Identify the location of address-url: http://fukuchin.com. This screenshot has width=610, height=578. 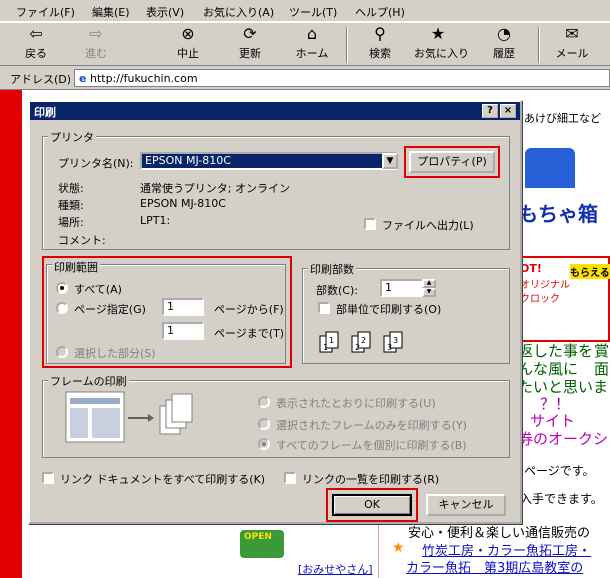
(143, 78).